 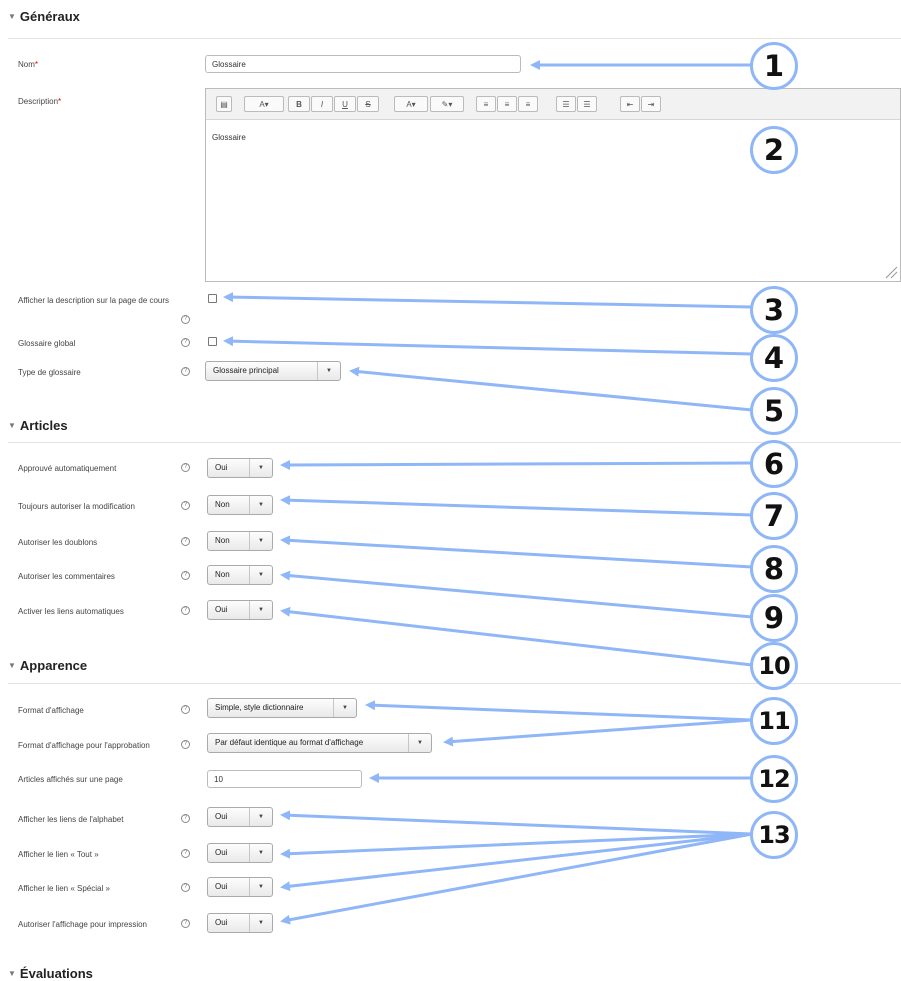 I want to click on display-format-select: Simple, style dictionnaire ▼, so click(x=282, y=708).